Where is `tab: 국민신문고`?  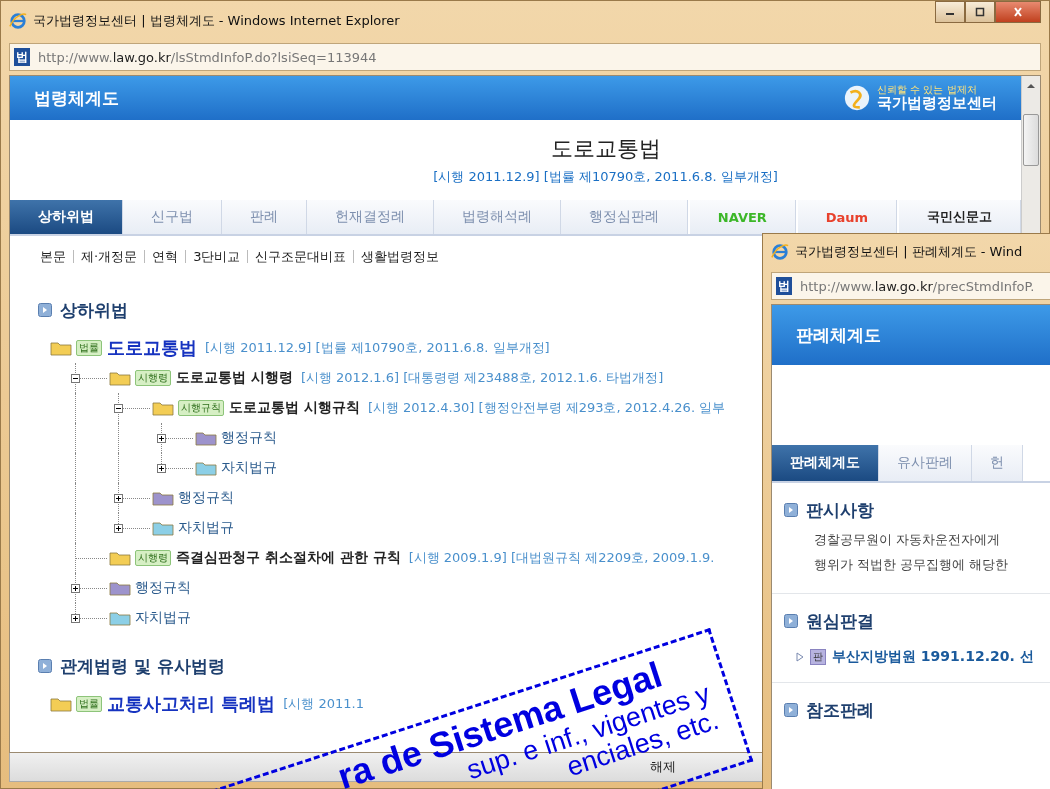
tab: 국민신문고 is located at coordinates (959, 217).